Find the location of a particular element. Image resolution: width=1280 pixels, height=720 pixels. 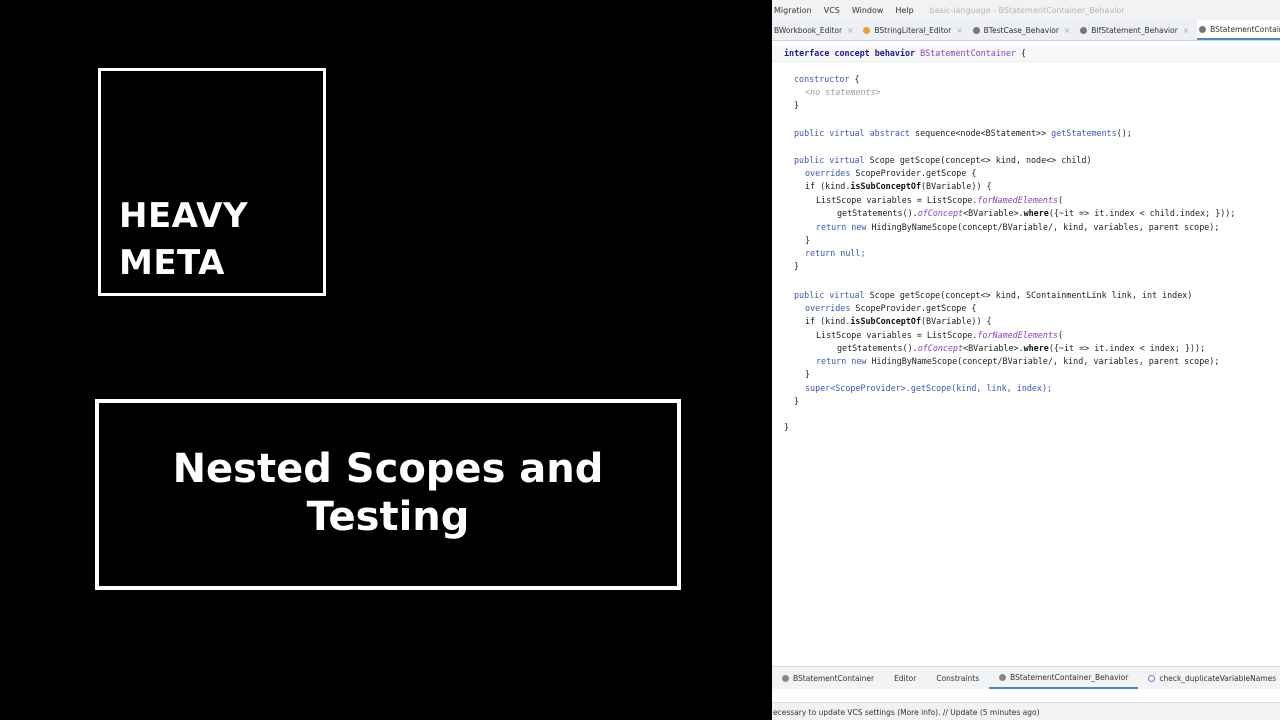

episode-title-line2: Testing is located at coordinates (388, 516).